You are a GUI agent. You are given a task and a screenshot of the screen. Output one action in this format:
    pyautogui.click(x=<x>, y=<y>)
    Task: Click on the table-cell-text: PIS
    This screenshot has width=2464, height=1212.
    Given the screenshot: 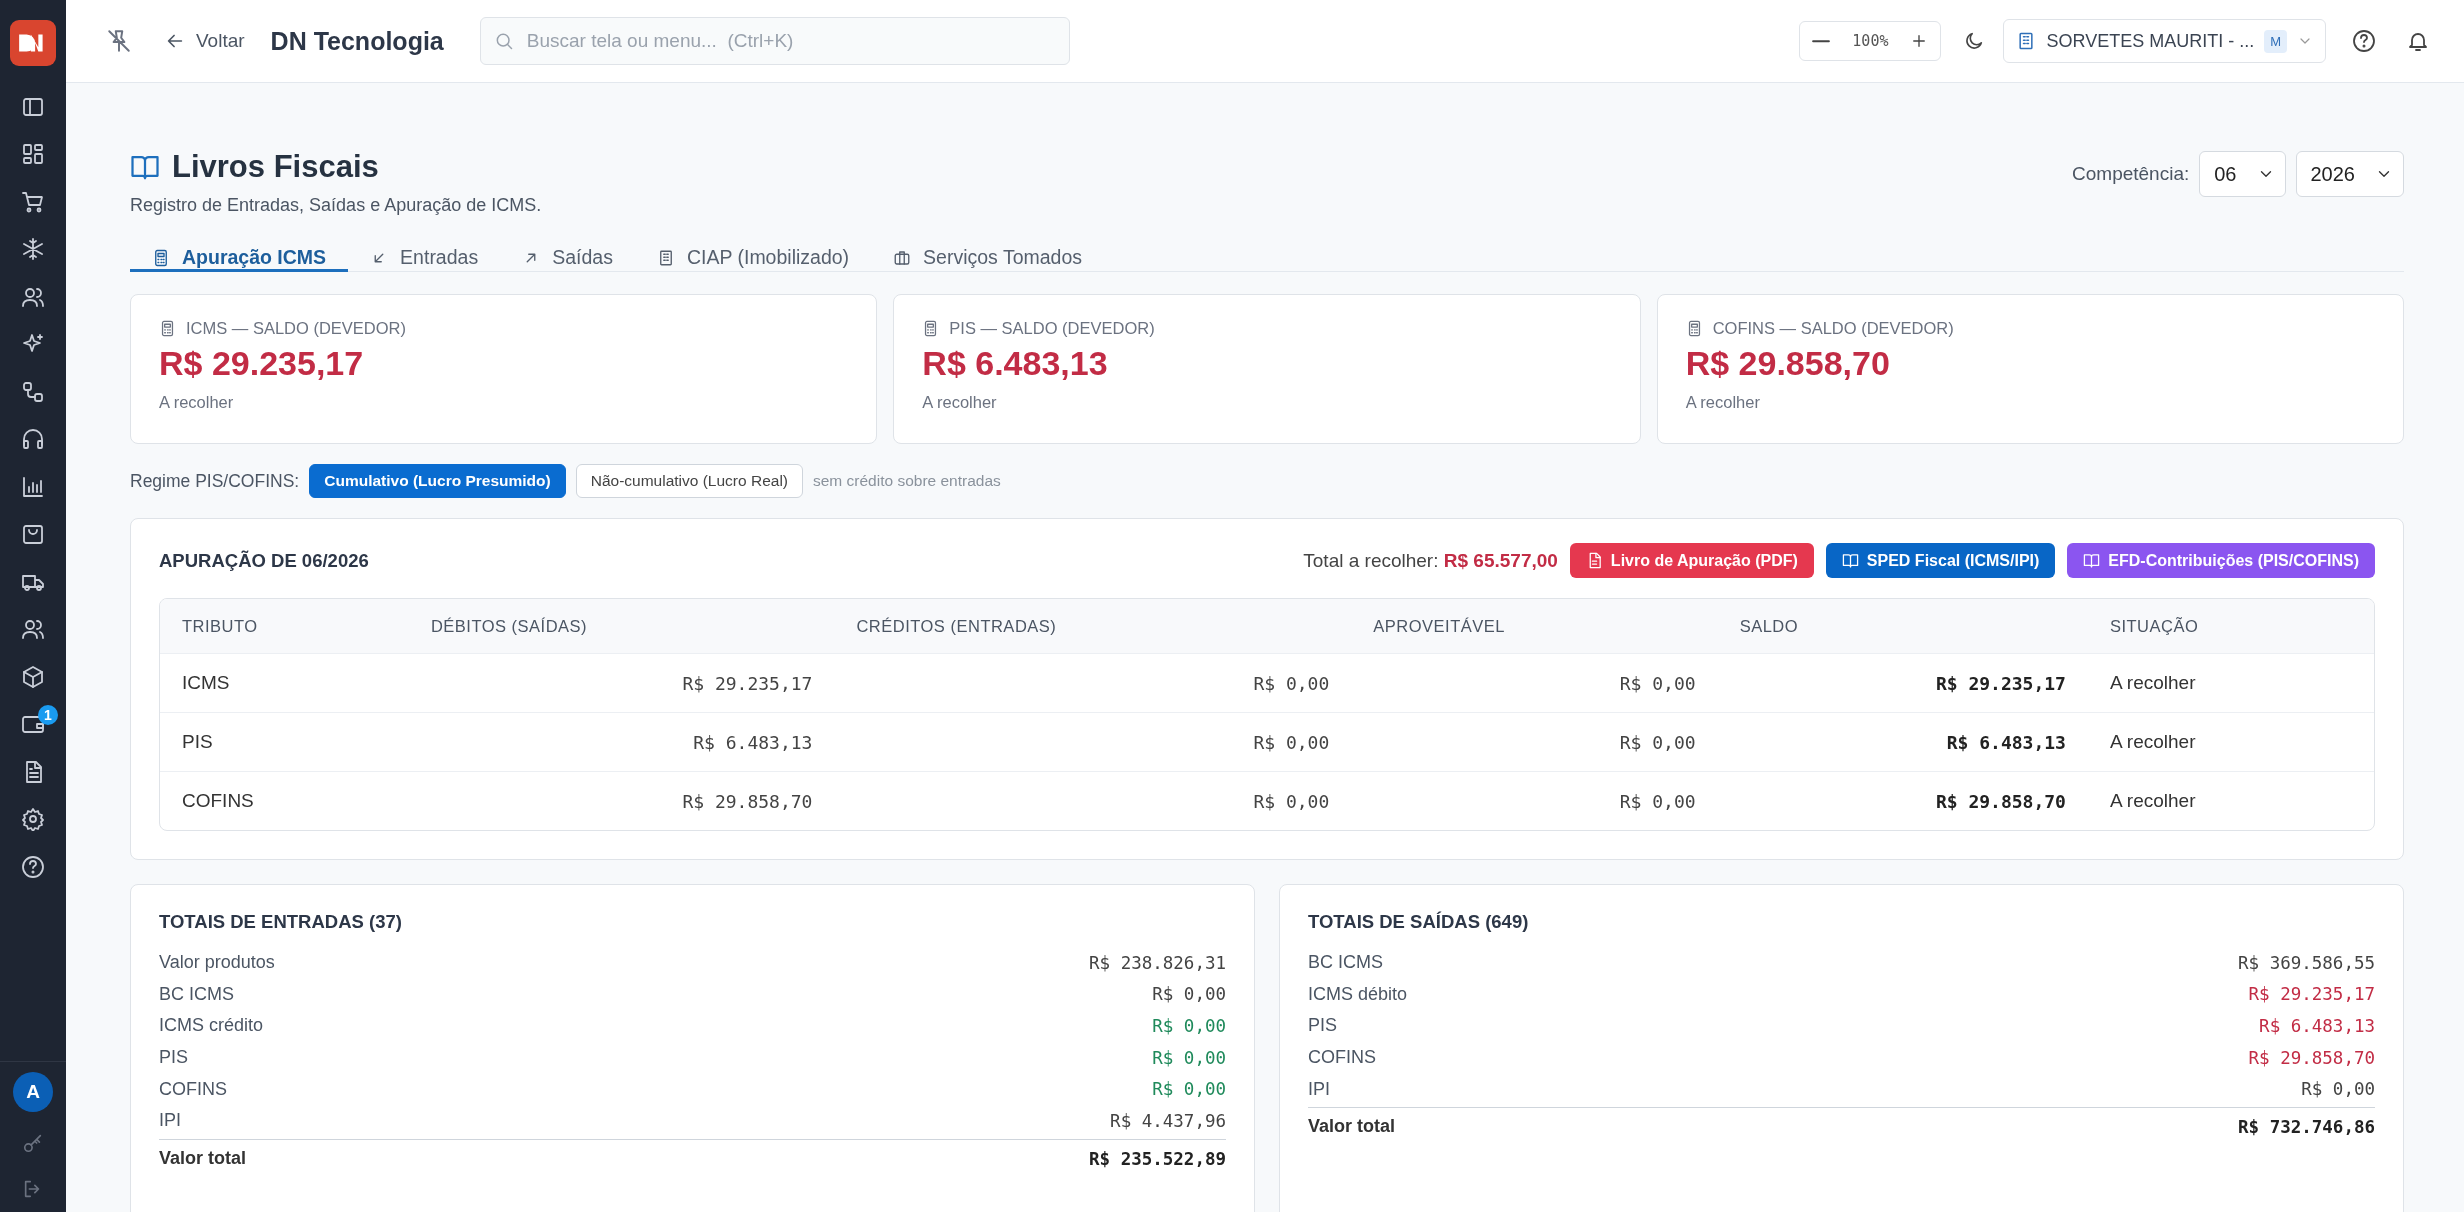 What is the action you would take?
    pyautogui.click(x=197, y=742)
    